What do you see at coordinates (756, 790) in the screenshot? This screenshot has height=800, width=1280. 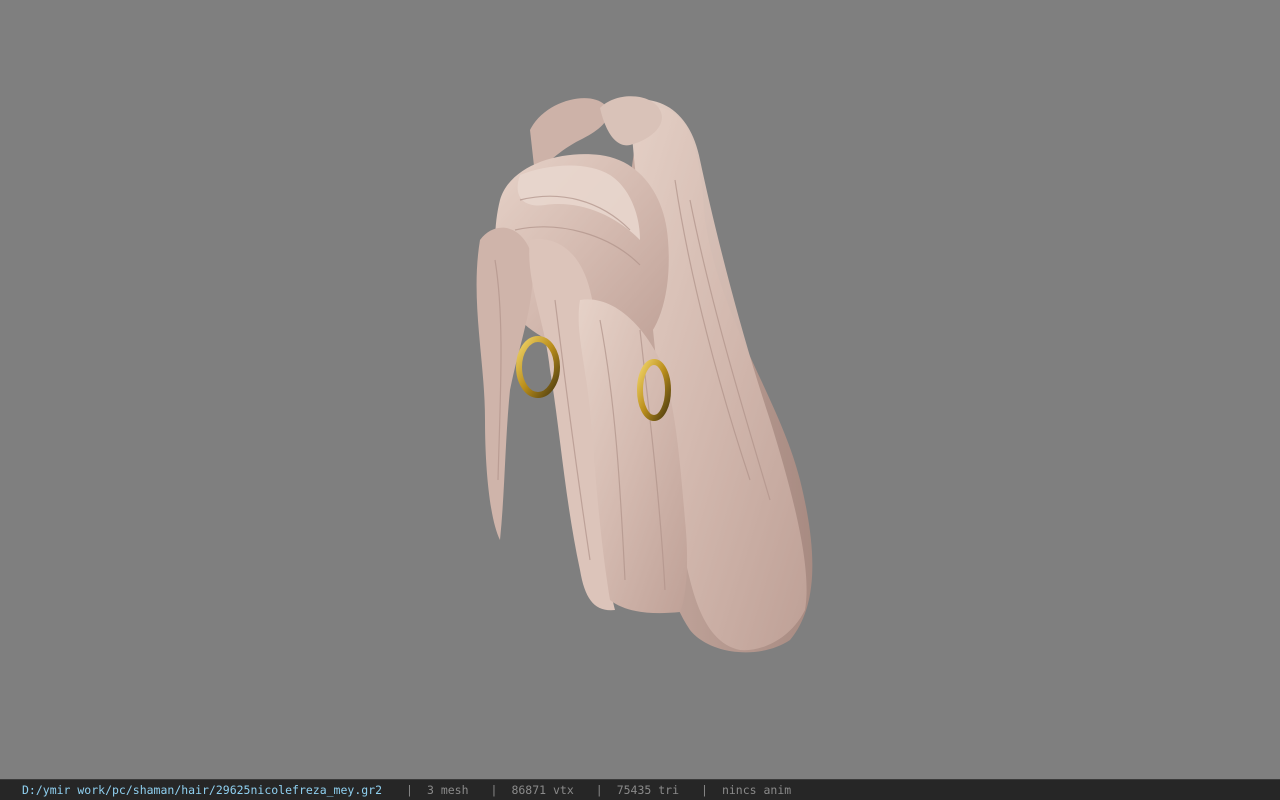 I see `animation-status: nincs anim` at bounding box center [756, 790].